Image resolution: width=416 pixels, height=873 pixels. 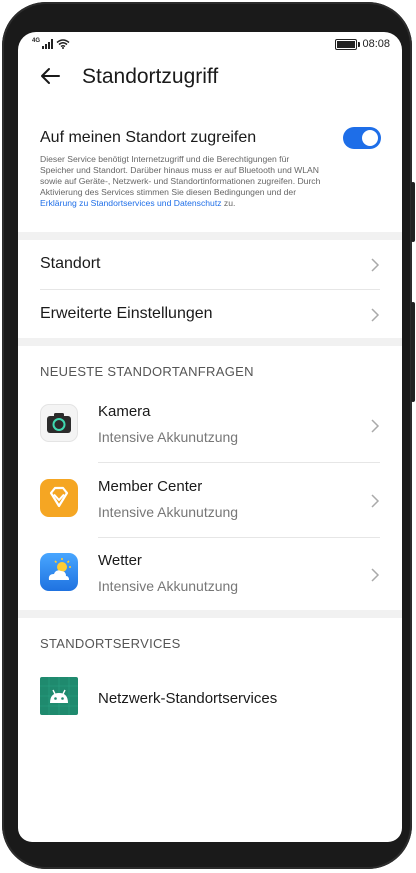 What do you see at coordinates (150, 76) in the screenshot?
I see `page-title: Standortzugriff` at bounding box center [150, 76].